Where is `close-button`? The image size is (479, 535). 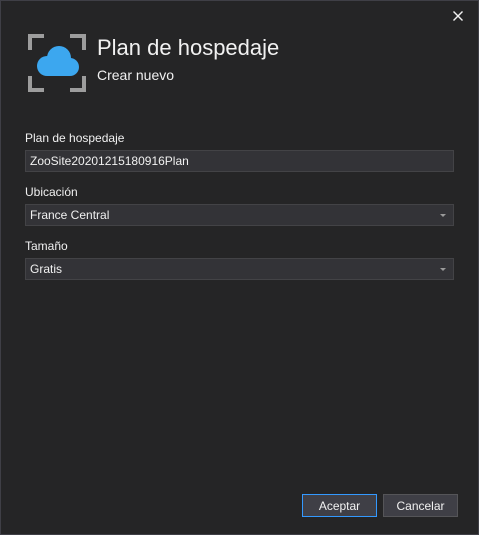 close-button is located at coordinates (458, 16).